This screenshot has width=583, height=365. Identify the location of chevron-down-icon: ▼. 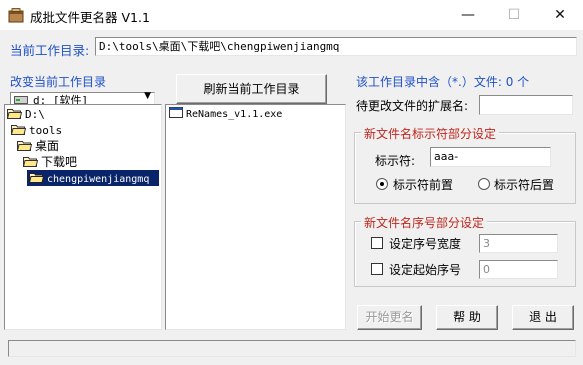
(147, 96).